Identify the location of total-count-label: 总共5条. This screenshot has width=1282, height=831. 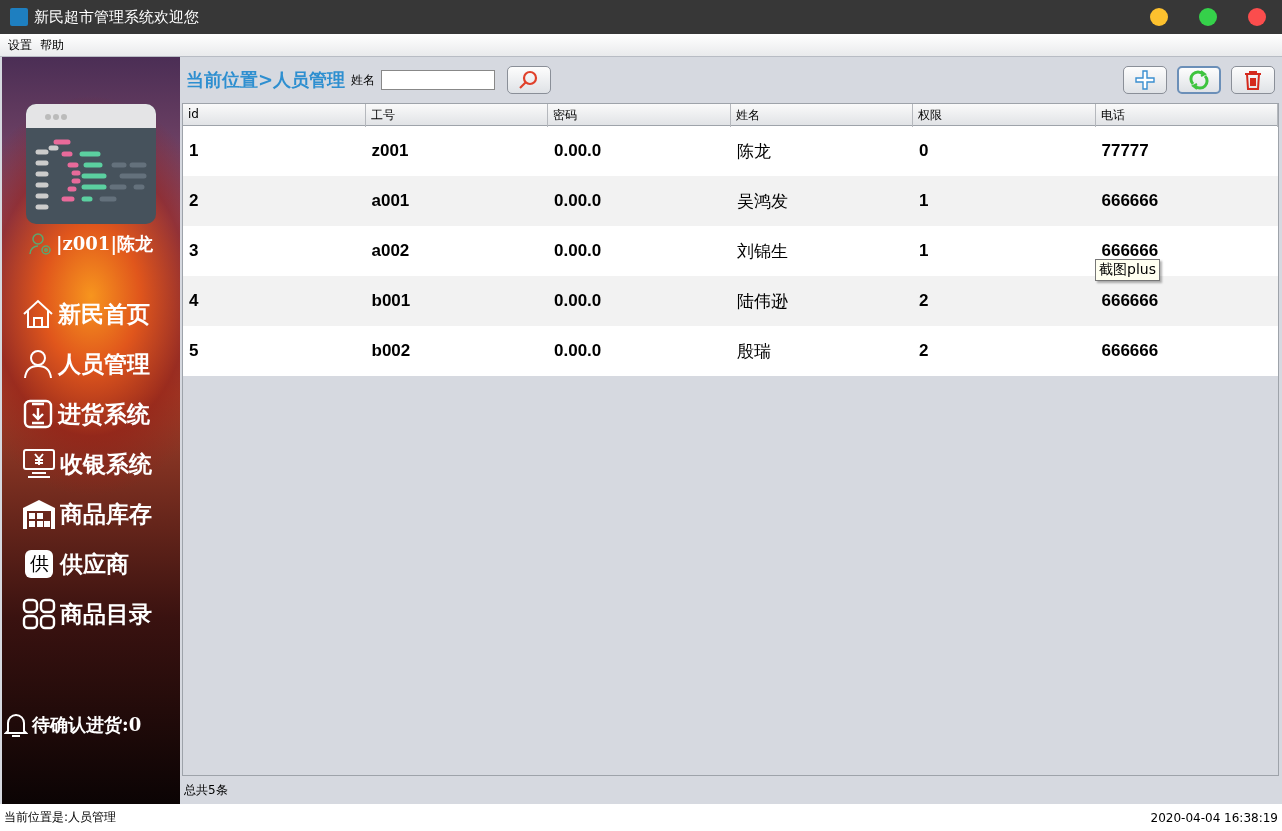
(206, 790).